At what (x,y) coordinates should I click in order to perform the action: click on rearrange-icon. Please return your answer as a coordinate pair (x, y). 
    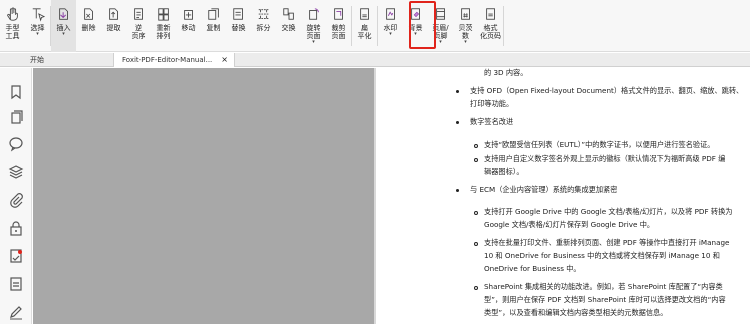
    Looking at the image, I should click on (164, 14).